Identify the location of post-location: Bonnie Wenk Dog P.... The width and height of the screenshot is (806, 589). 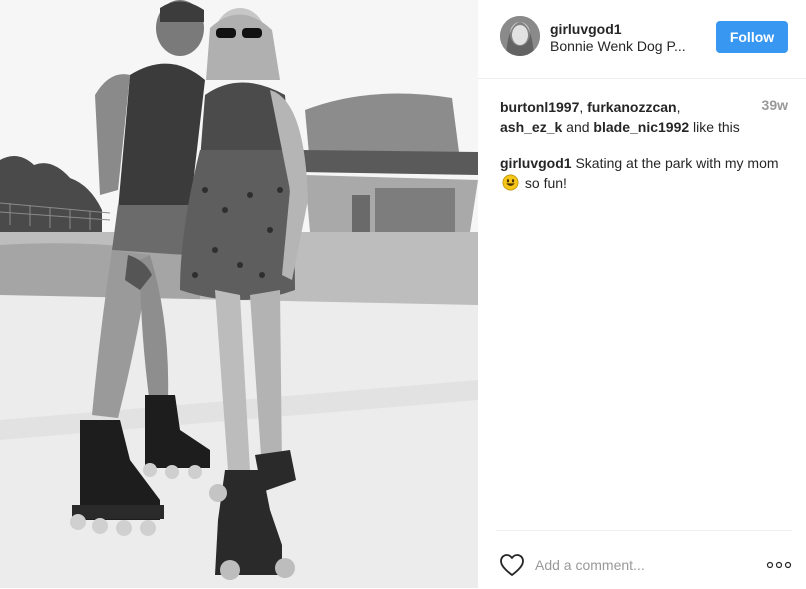
(618, 46).